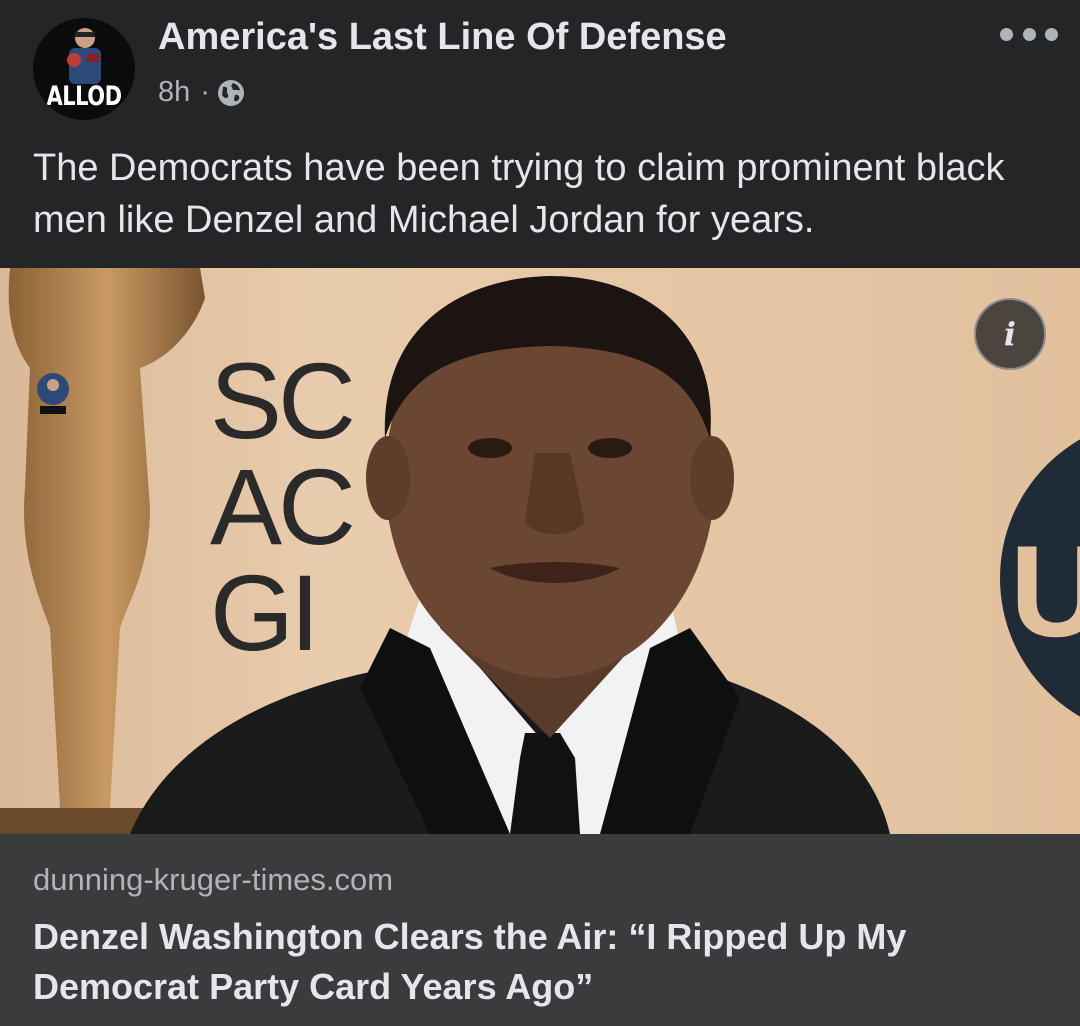 This screenshot has width=1080, height=1026. Describe the element at coordinates (84, 56) in the screenshot. I see `avatar-figure-icon` at that location.